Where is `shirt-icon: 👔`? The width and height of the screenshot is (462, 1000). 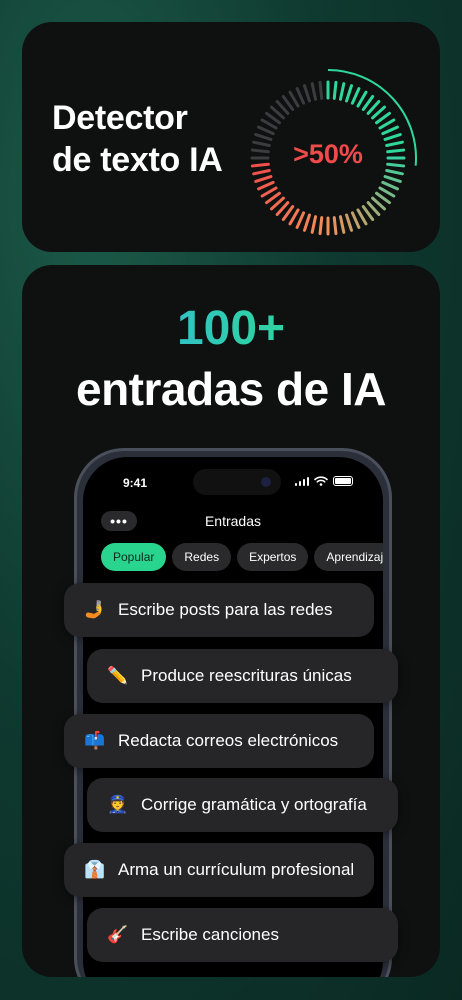
shirt-icon: 👔 is located at coordinates (95, 869).